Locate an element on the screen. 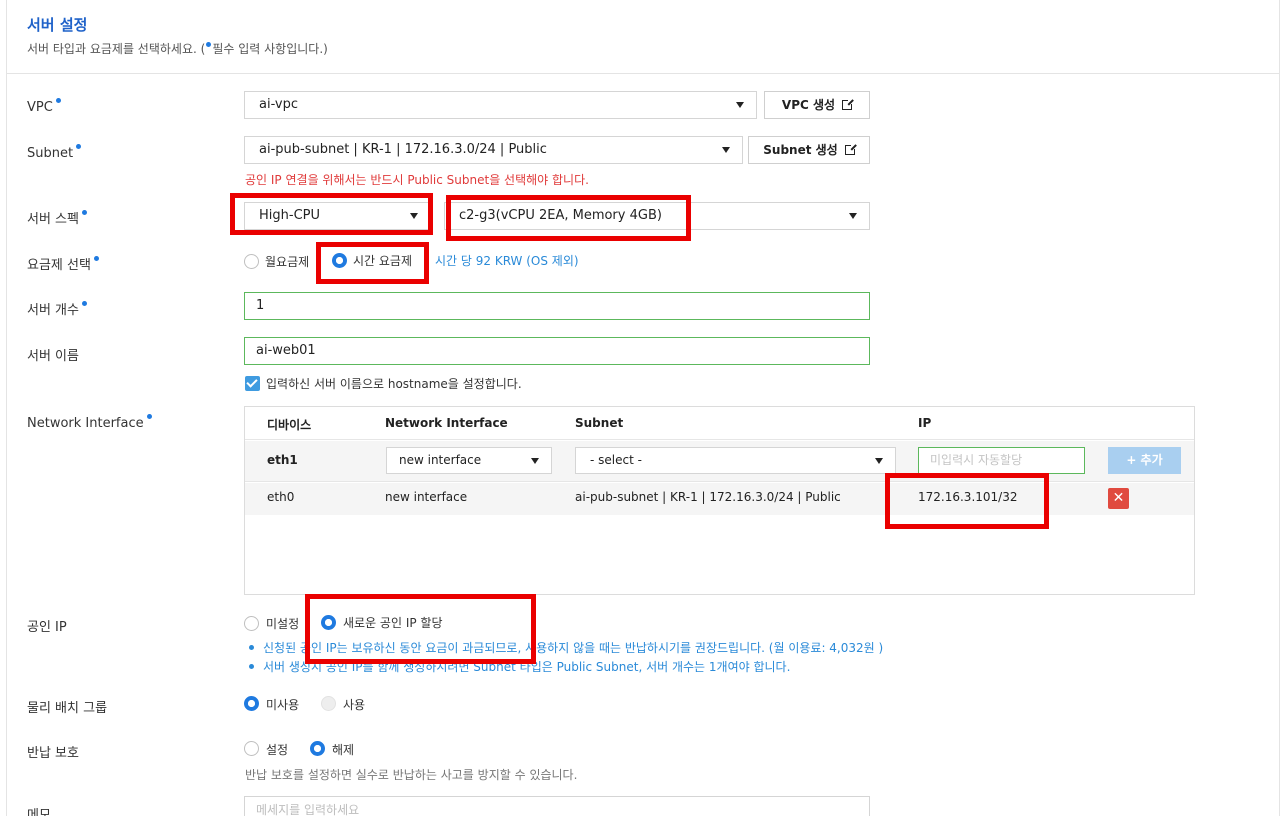  termination-protection-hint: 반납 보호를 설정하면 실수로 반납하는 사고를 방지할 수 있습니다. is located at coordinates (411, 775).